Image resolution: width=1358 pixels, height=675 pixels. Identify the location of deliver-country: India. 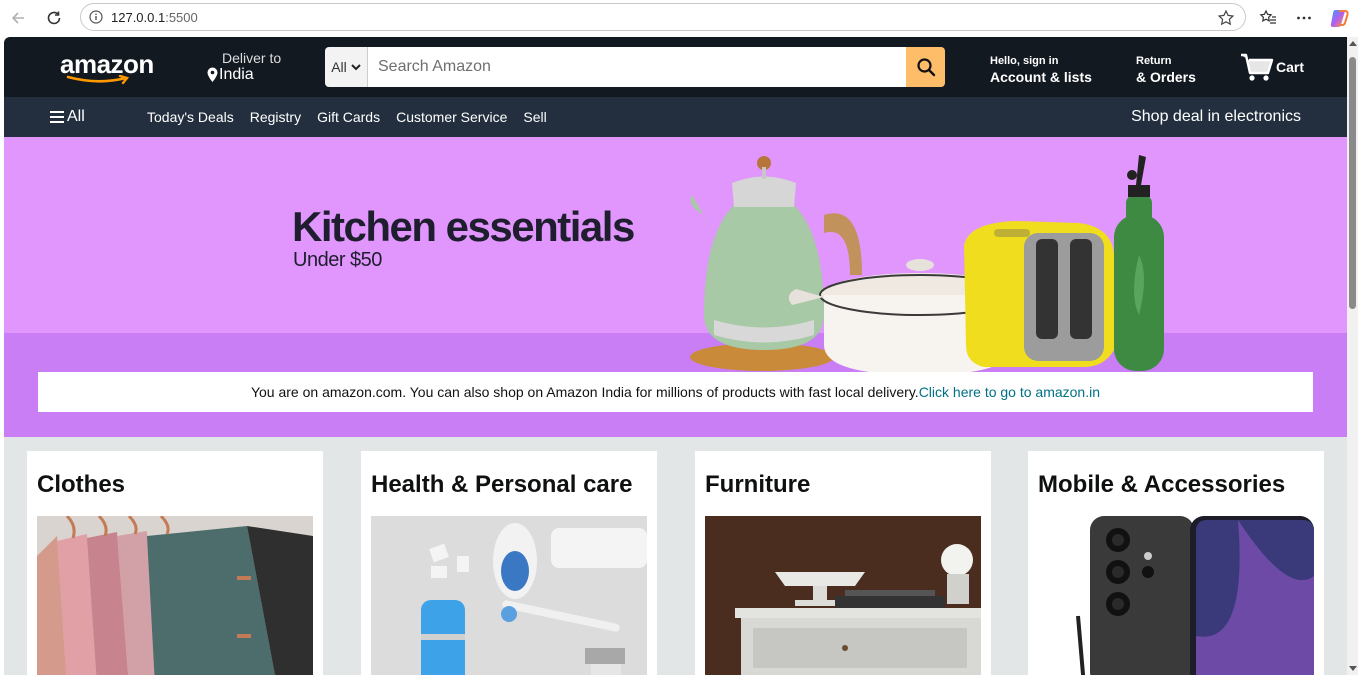
(236, 74).